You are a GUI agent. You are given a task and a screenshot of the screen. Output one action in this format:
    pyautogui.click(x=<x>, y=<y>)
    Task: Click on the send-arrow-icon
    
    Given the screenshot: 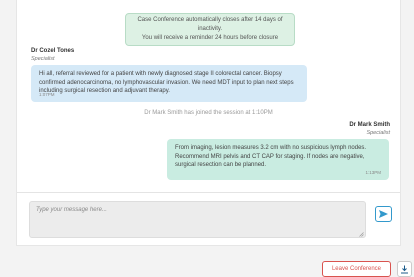 What is the action you would take?
    pyautogui.click(x=383, y=214)
    